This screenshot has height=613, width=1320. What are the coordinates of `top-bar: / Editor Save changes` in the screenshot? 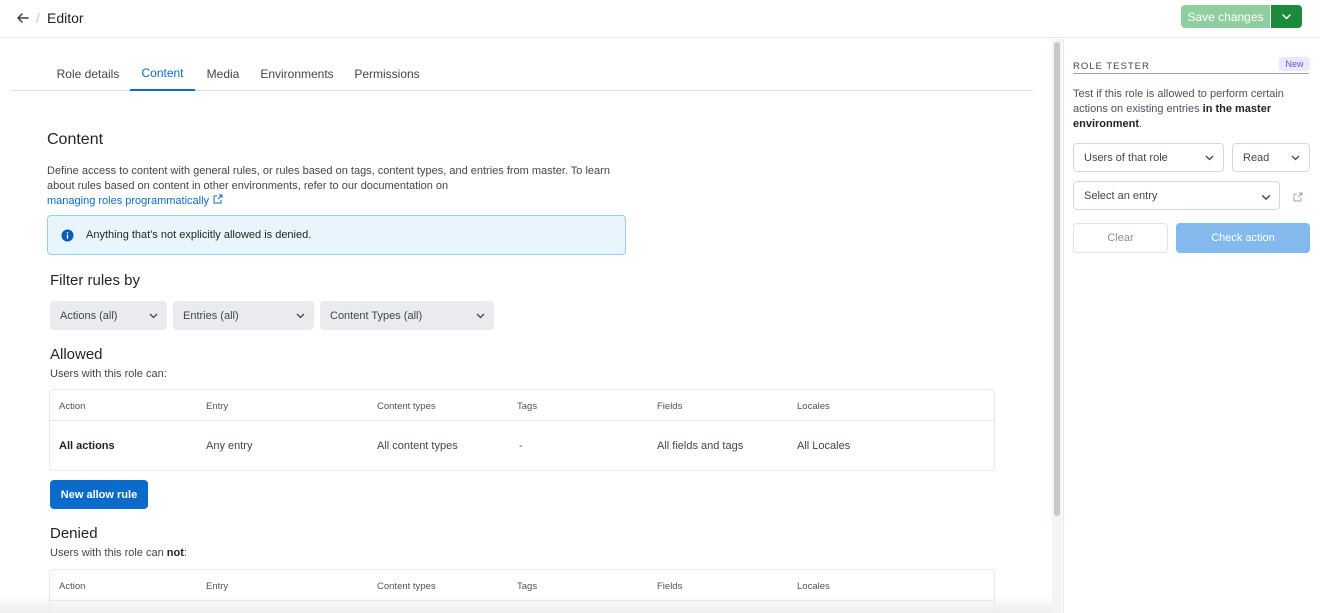 It's located at (660, 19).